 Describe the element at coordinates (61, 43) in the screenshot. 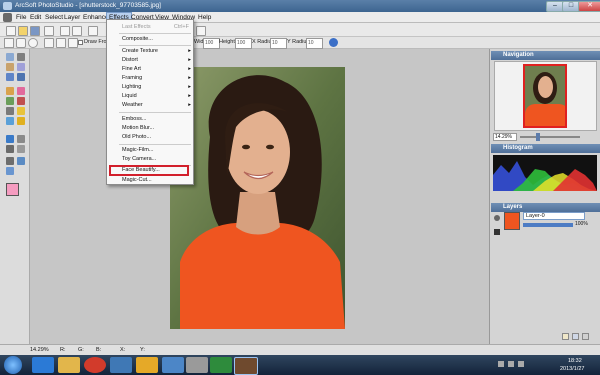

I see `add-selection-icon` at that location.